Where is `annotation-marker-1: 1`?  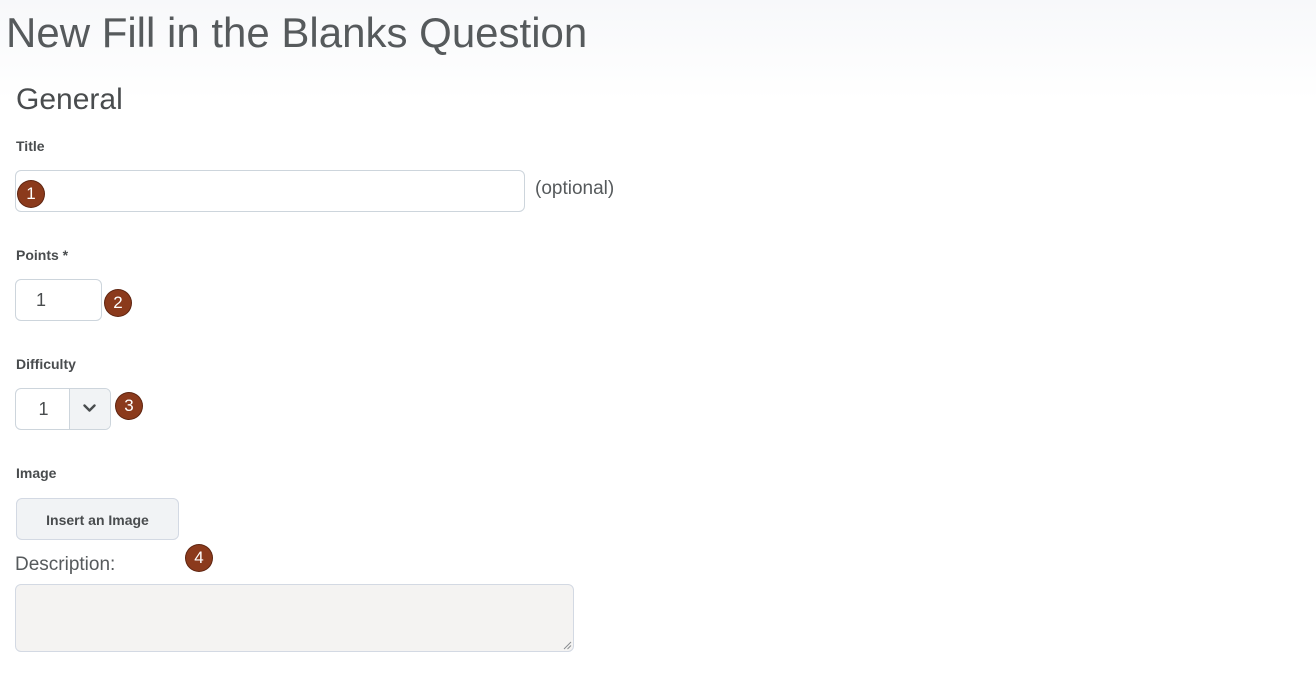 annotation-marker-1: 1 is located at coordinates (31, 194).